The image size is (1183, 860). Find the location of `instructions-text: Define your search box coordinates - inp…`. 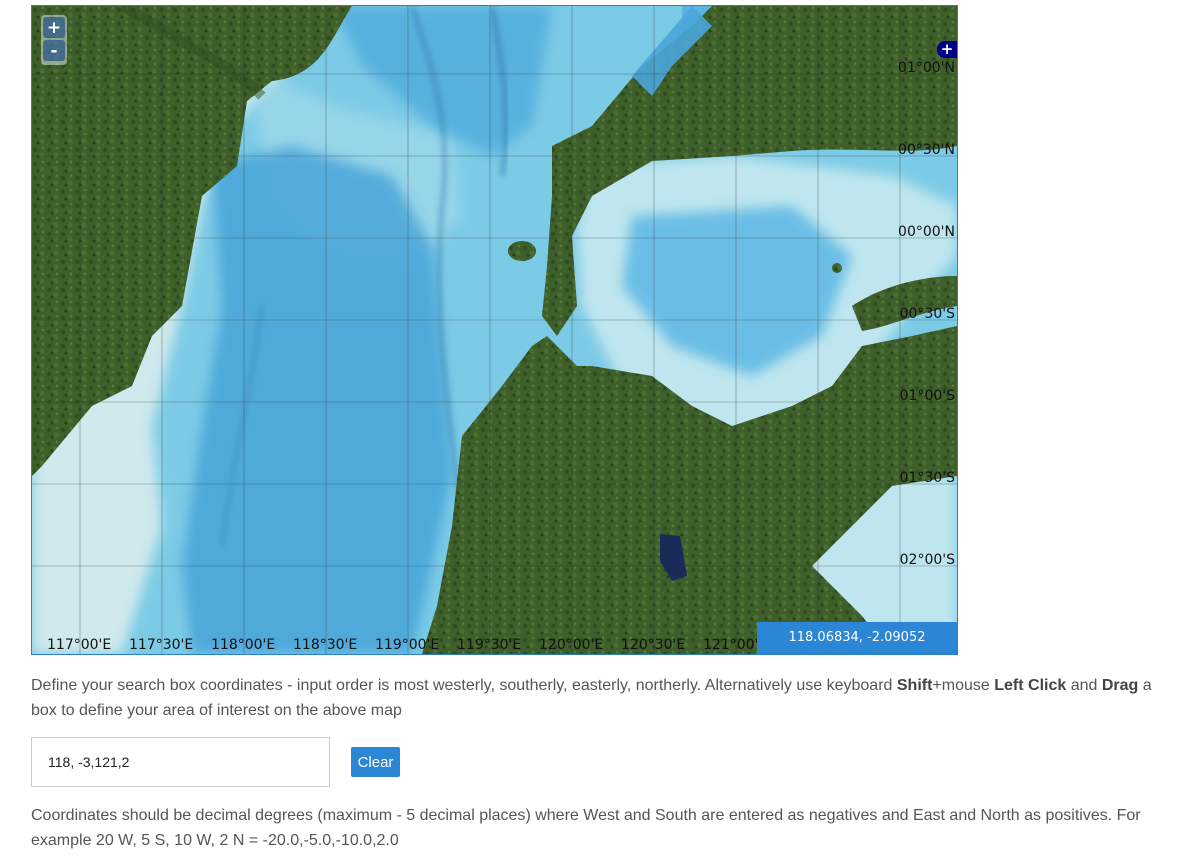

instructions-text: Define your search box coordinates - inp… is located at coordinates (464, 685).